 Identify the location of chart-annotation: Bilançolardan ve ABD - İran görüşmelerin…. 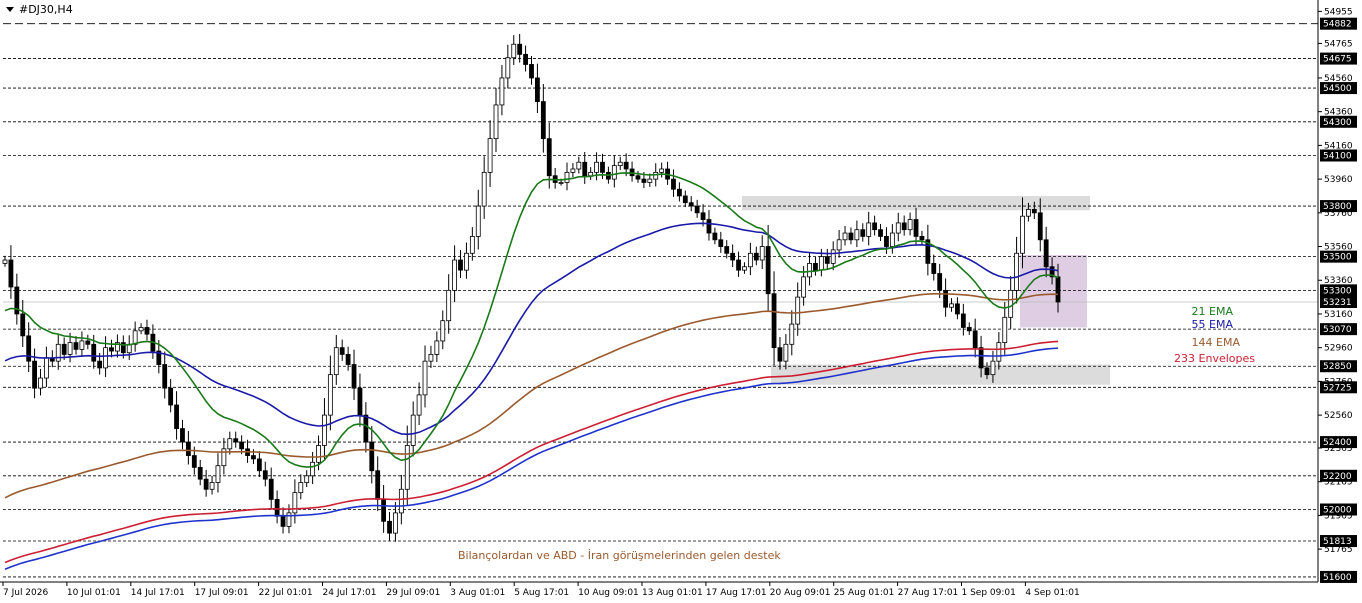
(619, 555).